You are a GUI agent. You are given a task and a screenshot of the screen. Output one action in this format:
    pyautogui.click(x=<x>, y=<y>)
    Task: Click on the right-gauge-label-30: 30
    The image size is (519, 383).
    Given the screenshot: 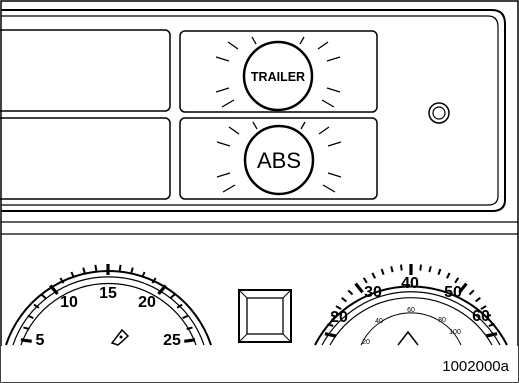 What is the action you would take?
    pyautogui.click(x=373, y=292)
    